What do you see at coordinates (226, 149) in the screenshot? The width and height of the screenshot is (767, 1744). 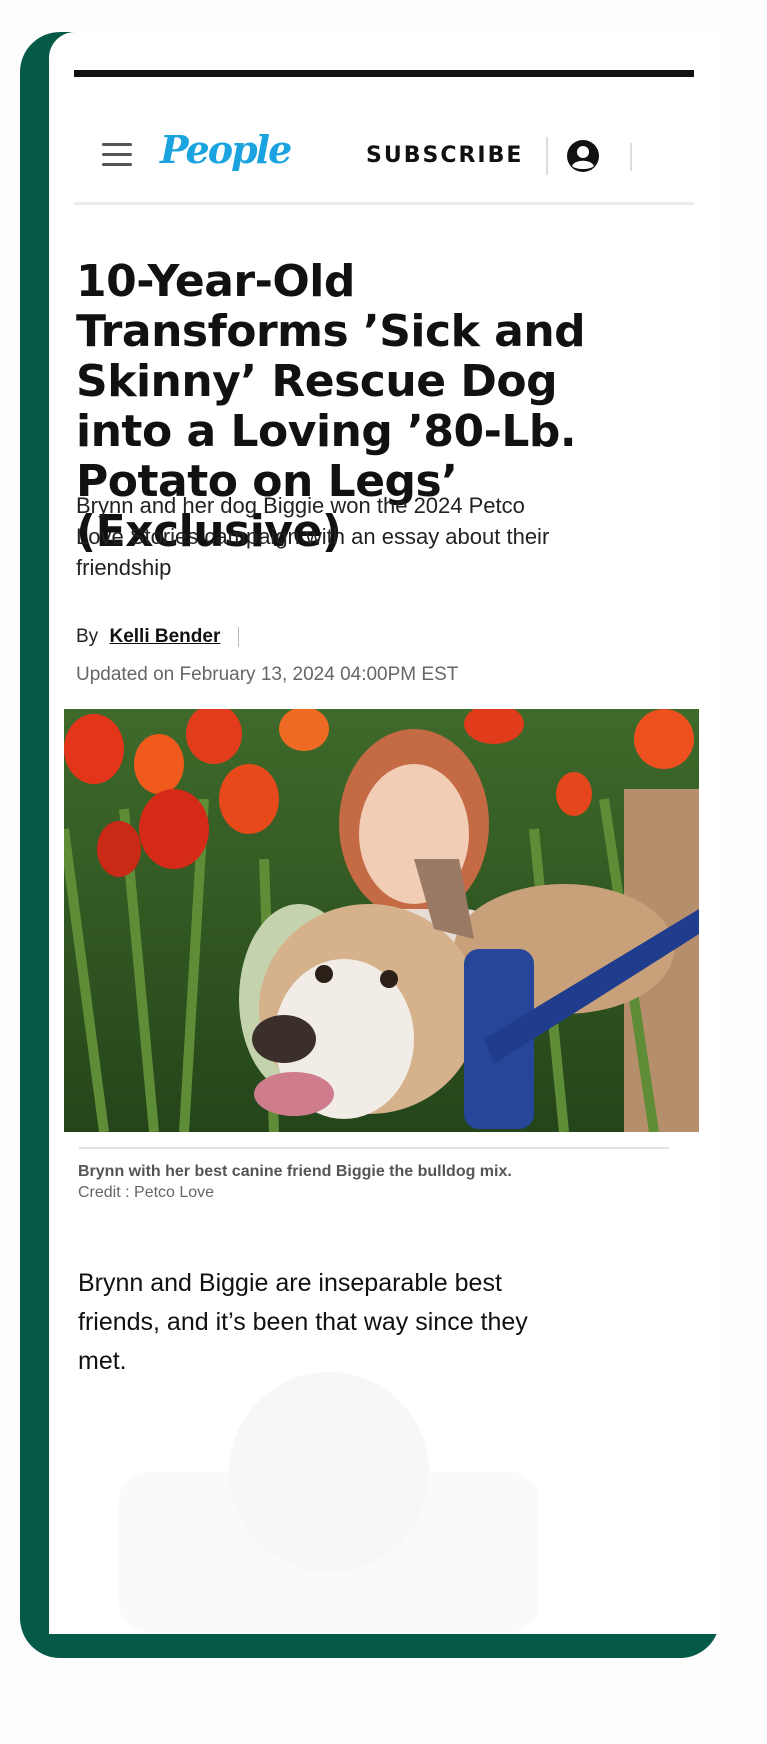 I see `people-logo: People` at bounding box center [226, 149].